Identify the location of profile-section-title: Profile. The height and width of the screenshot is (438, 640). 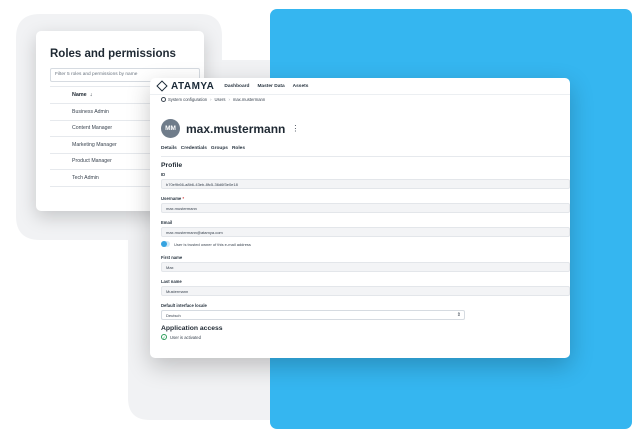
(172, 165).